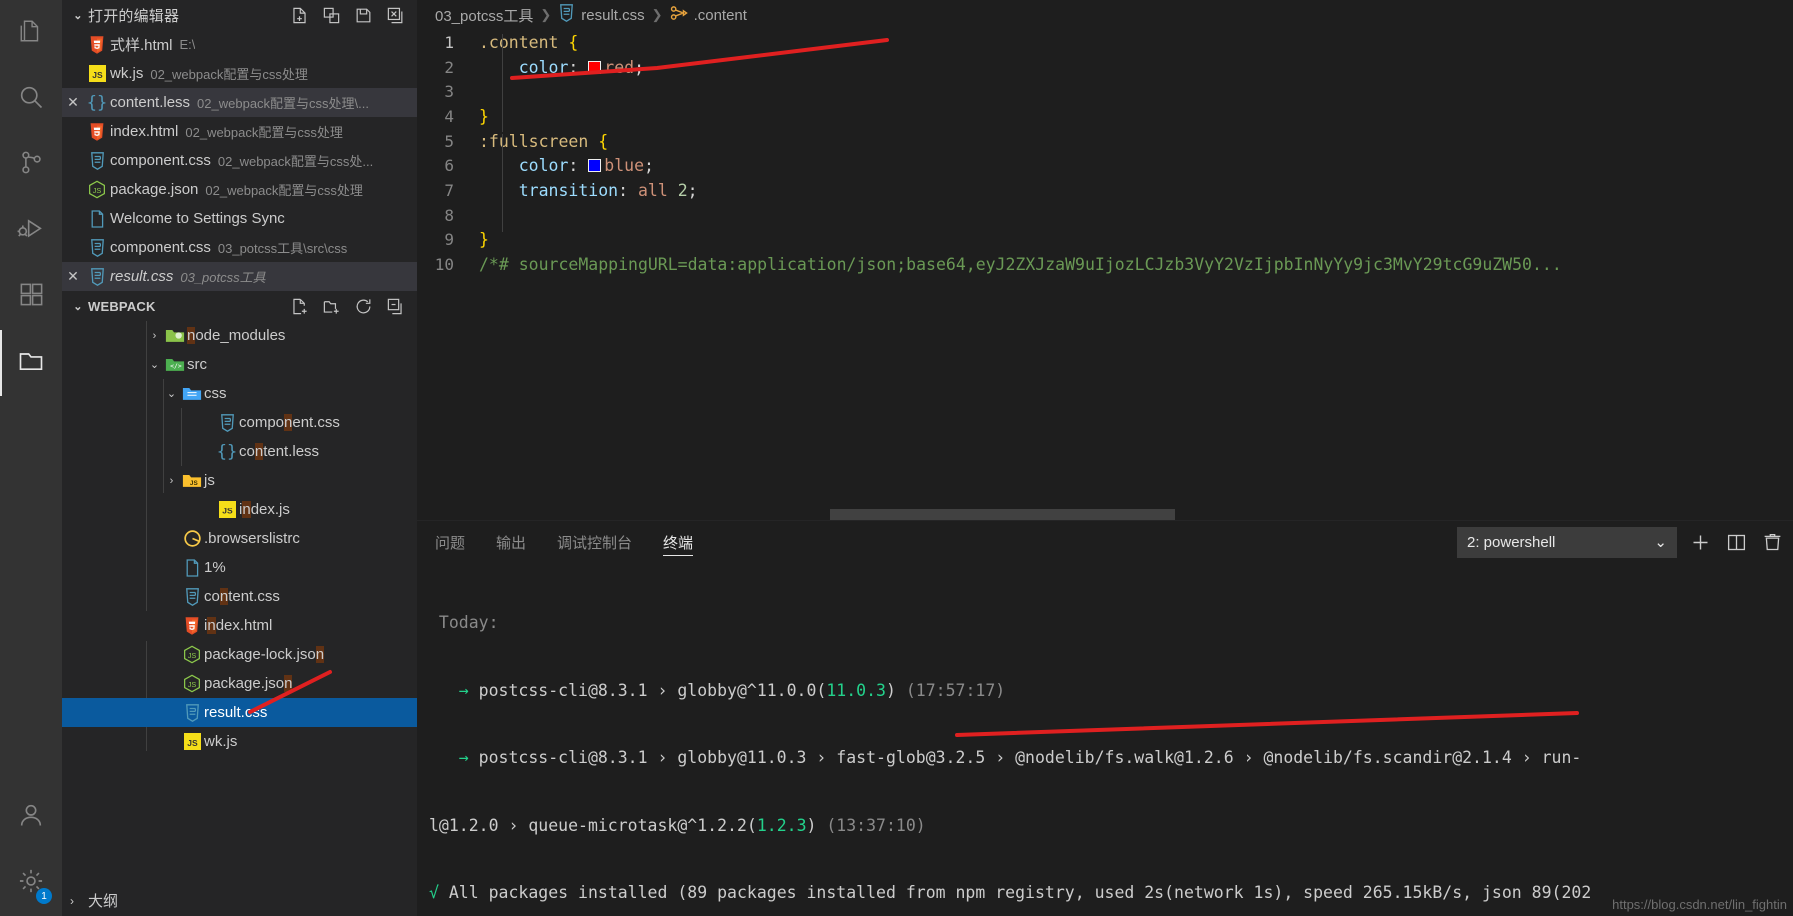 The image size is (1793, 916). I want to click on kill-terminal-icon, so click(1772, 542).